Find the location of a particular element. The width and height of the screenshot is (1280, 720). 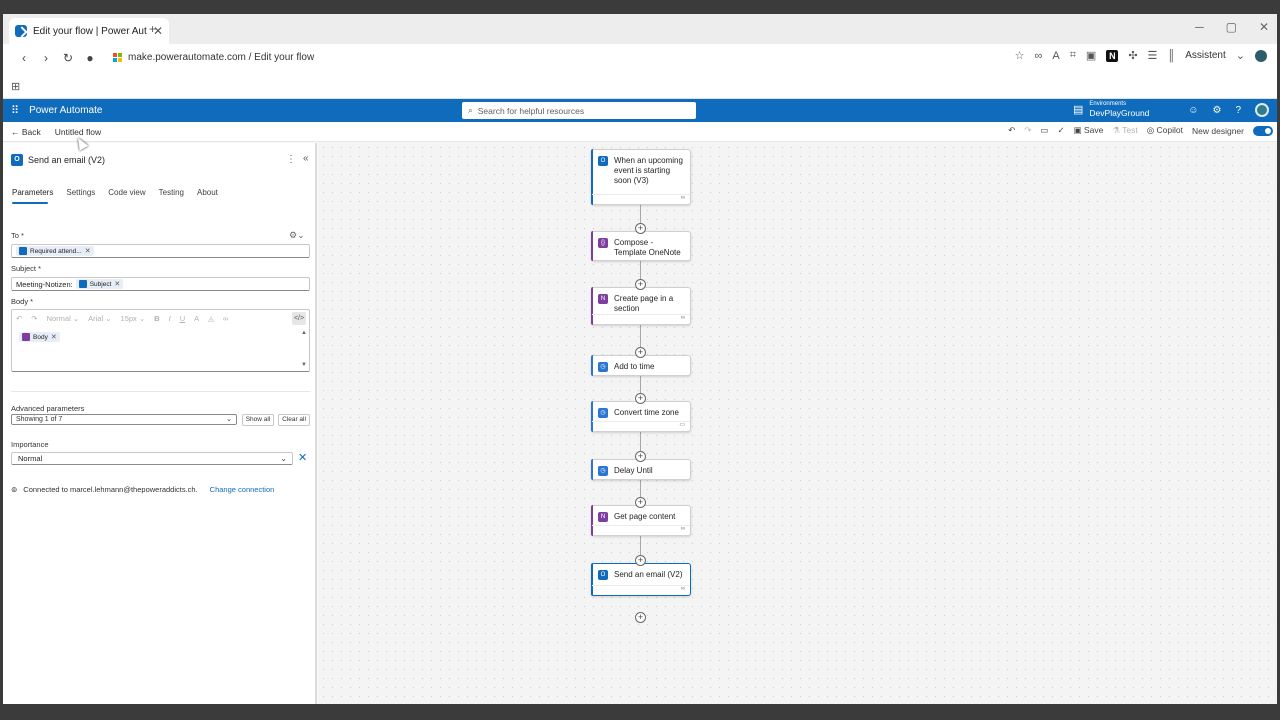

tab-code-view: Code view is located at coordinates (126, 192).